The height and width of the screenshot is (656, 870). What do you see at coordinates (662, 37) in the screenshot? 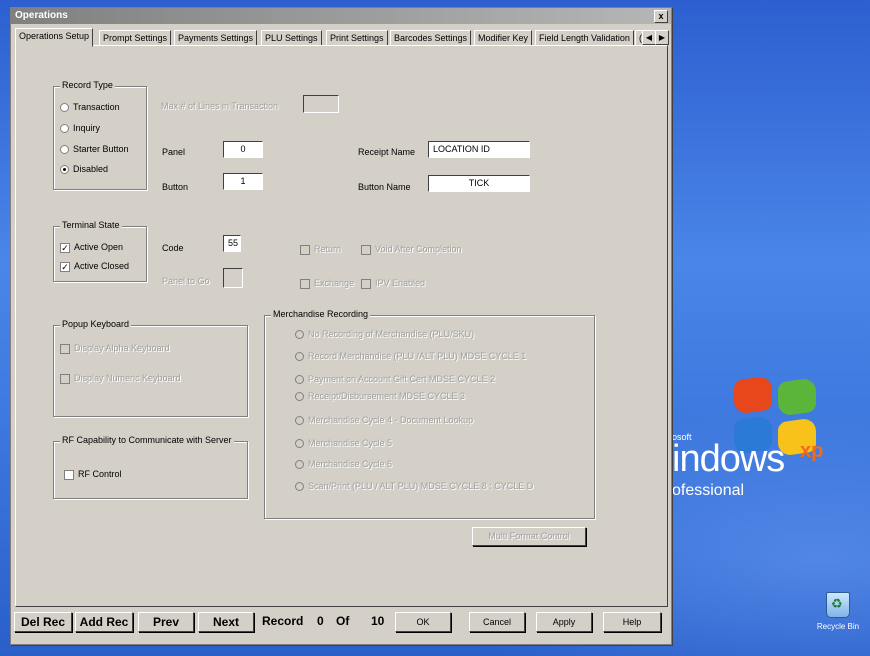
I see `tab-scroll-right-icon: ▶` at bounding box center [662, 37].